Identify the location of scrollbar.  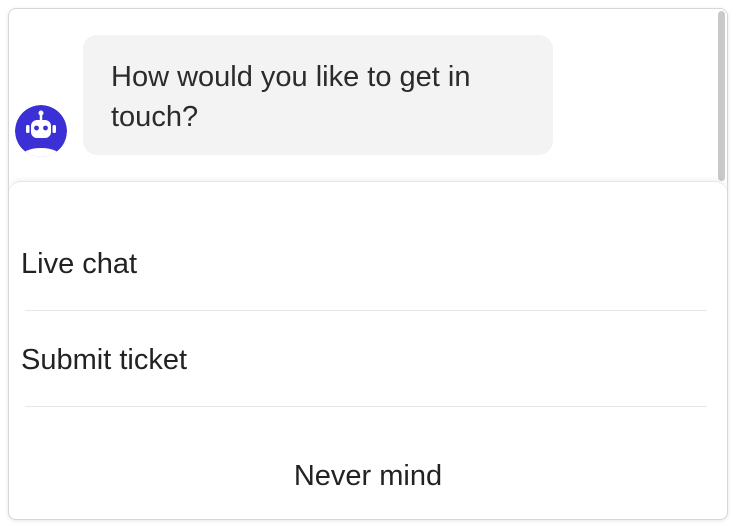
(721, 98).